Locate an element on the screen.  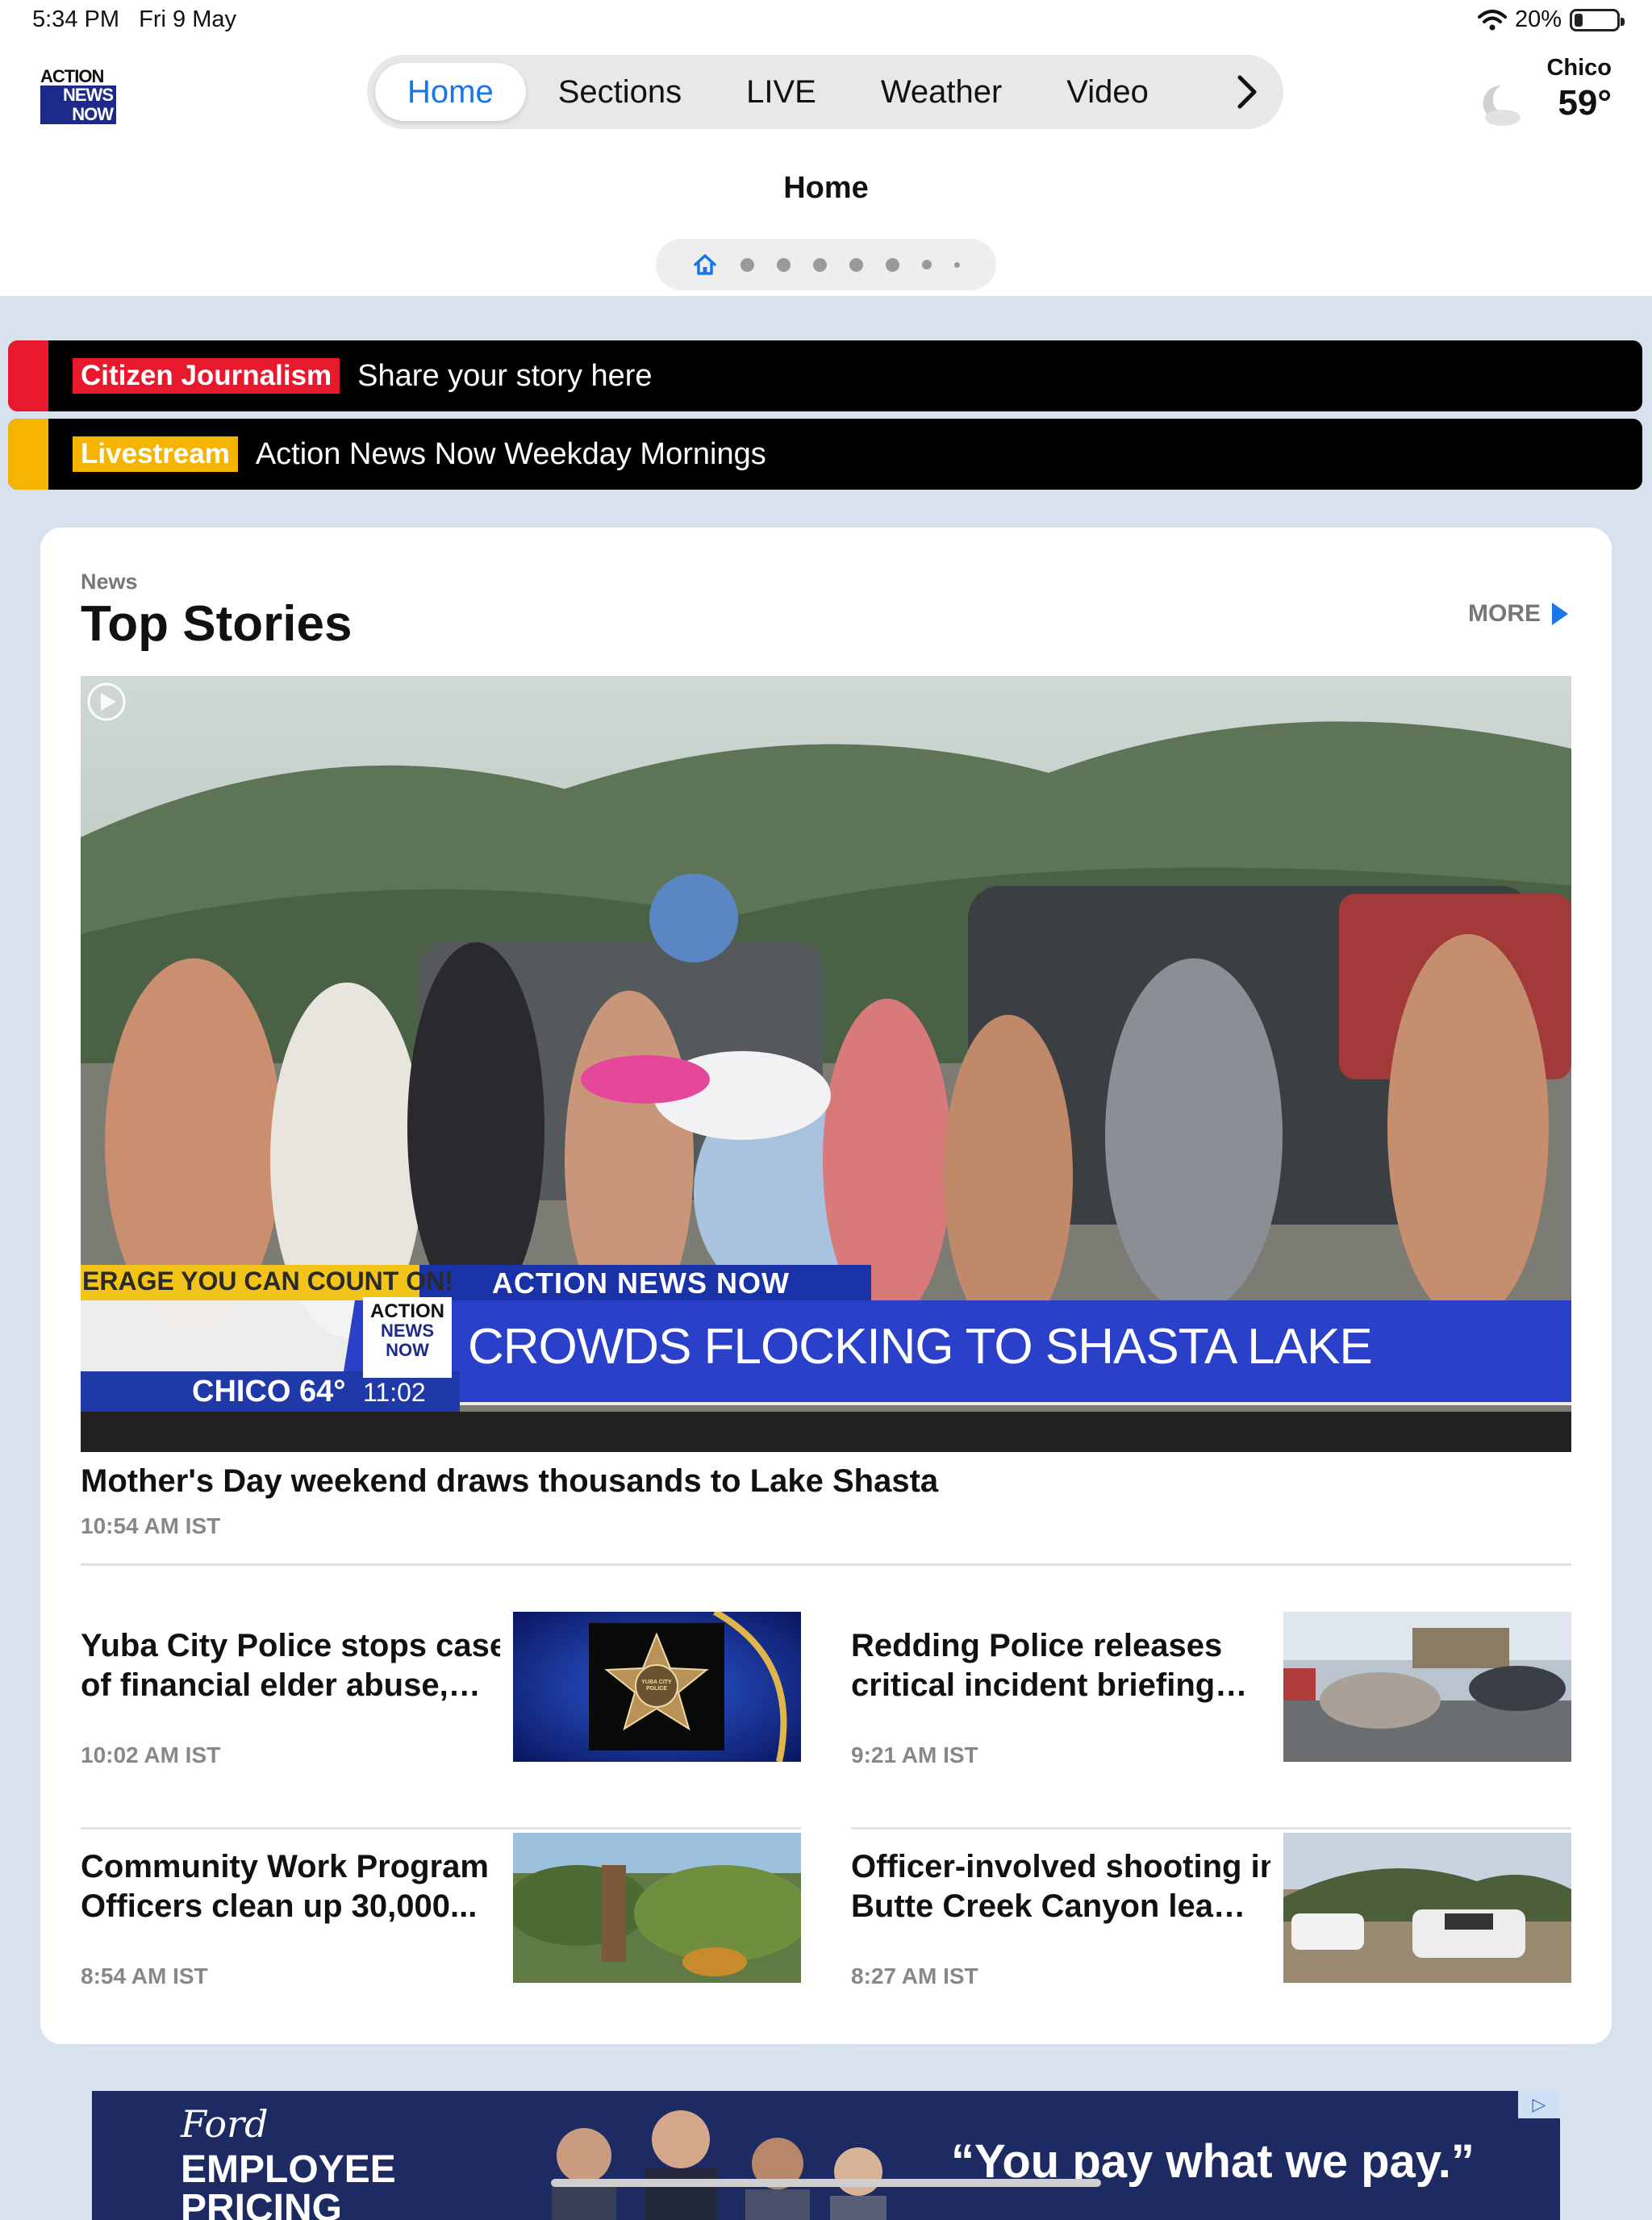
tab-live: LIVE is located at coordinates (781, 92).